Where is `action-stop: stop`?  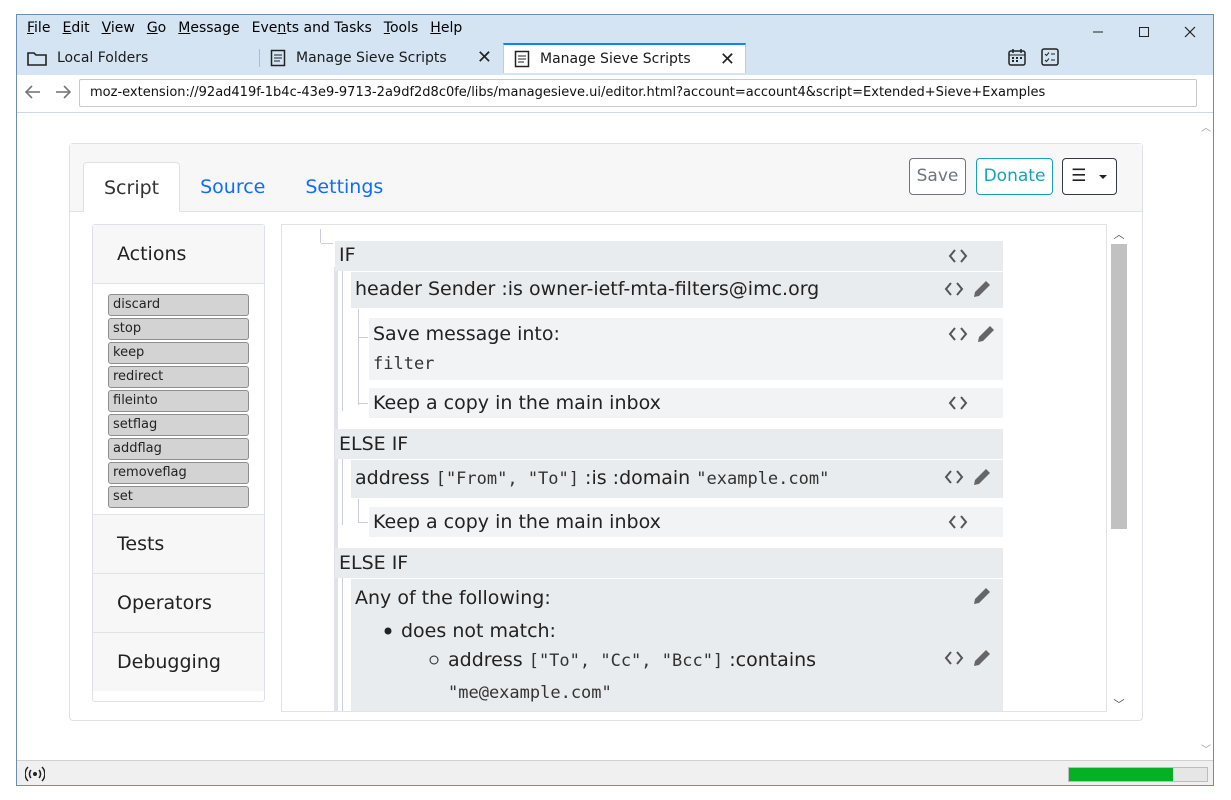 action-stop: stop is located at coordinates (178, 329).